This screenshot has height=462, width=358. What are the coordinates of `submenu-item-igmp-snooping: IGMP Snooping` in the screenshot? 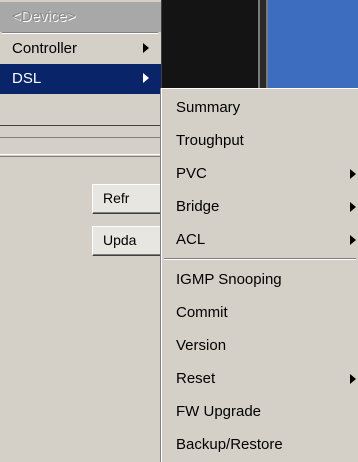 It's located at (260, 280).